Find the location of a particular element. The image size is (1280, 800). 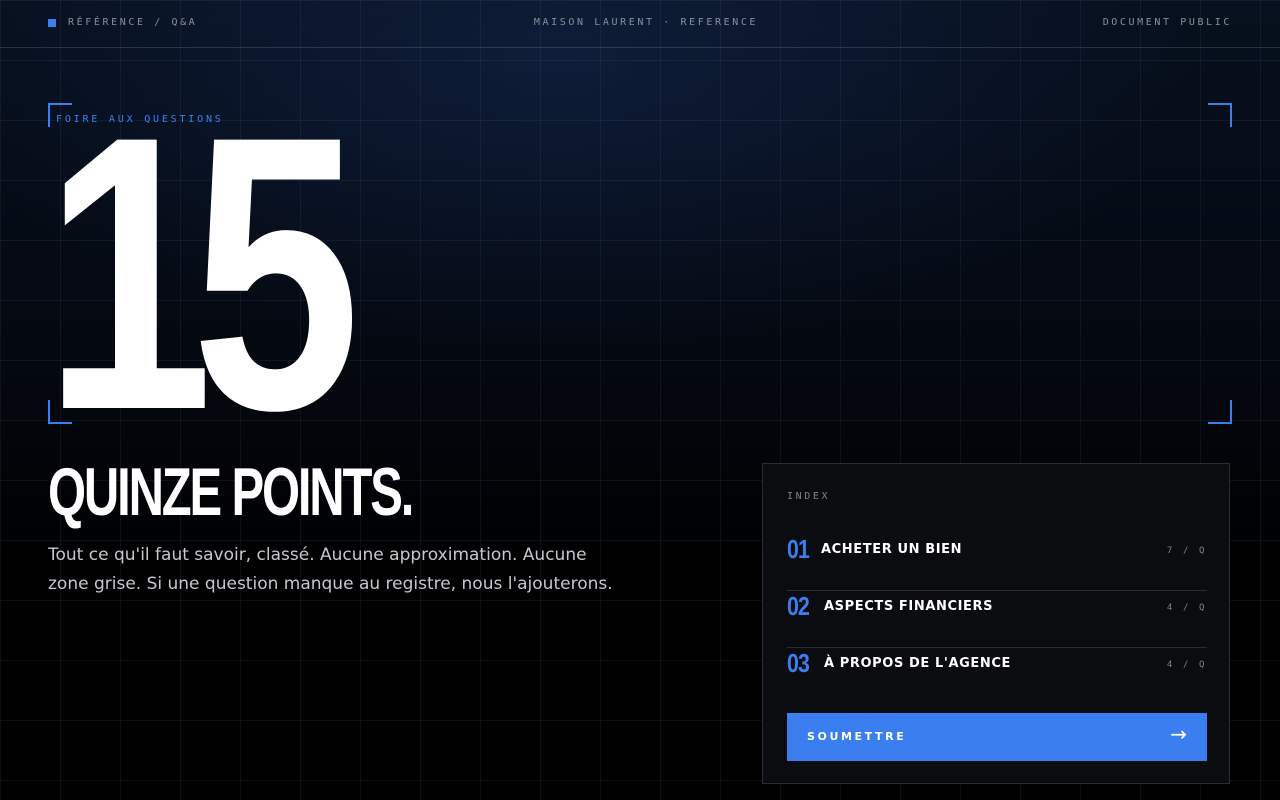

index-item-agence: 03 À PROPOS DE L'AGENCE 4 / Q is located at coordinates (997, 676).